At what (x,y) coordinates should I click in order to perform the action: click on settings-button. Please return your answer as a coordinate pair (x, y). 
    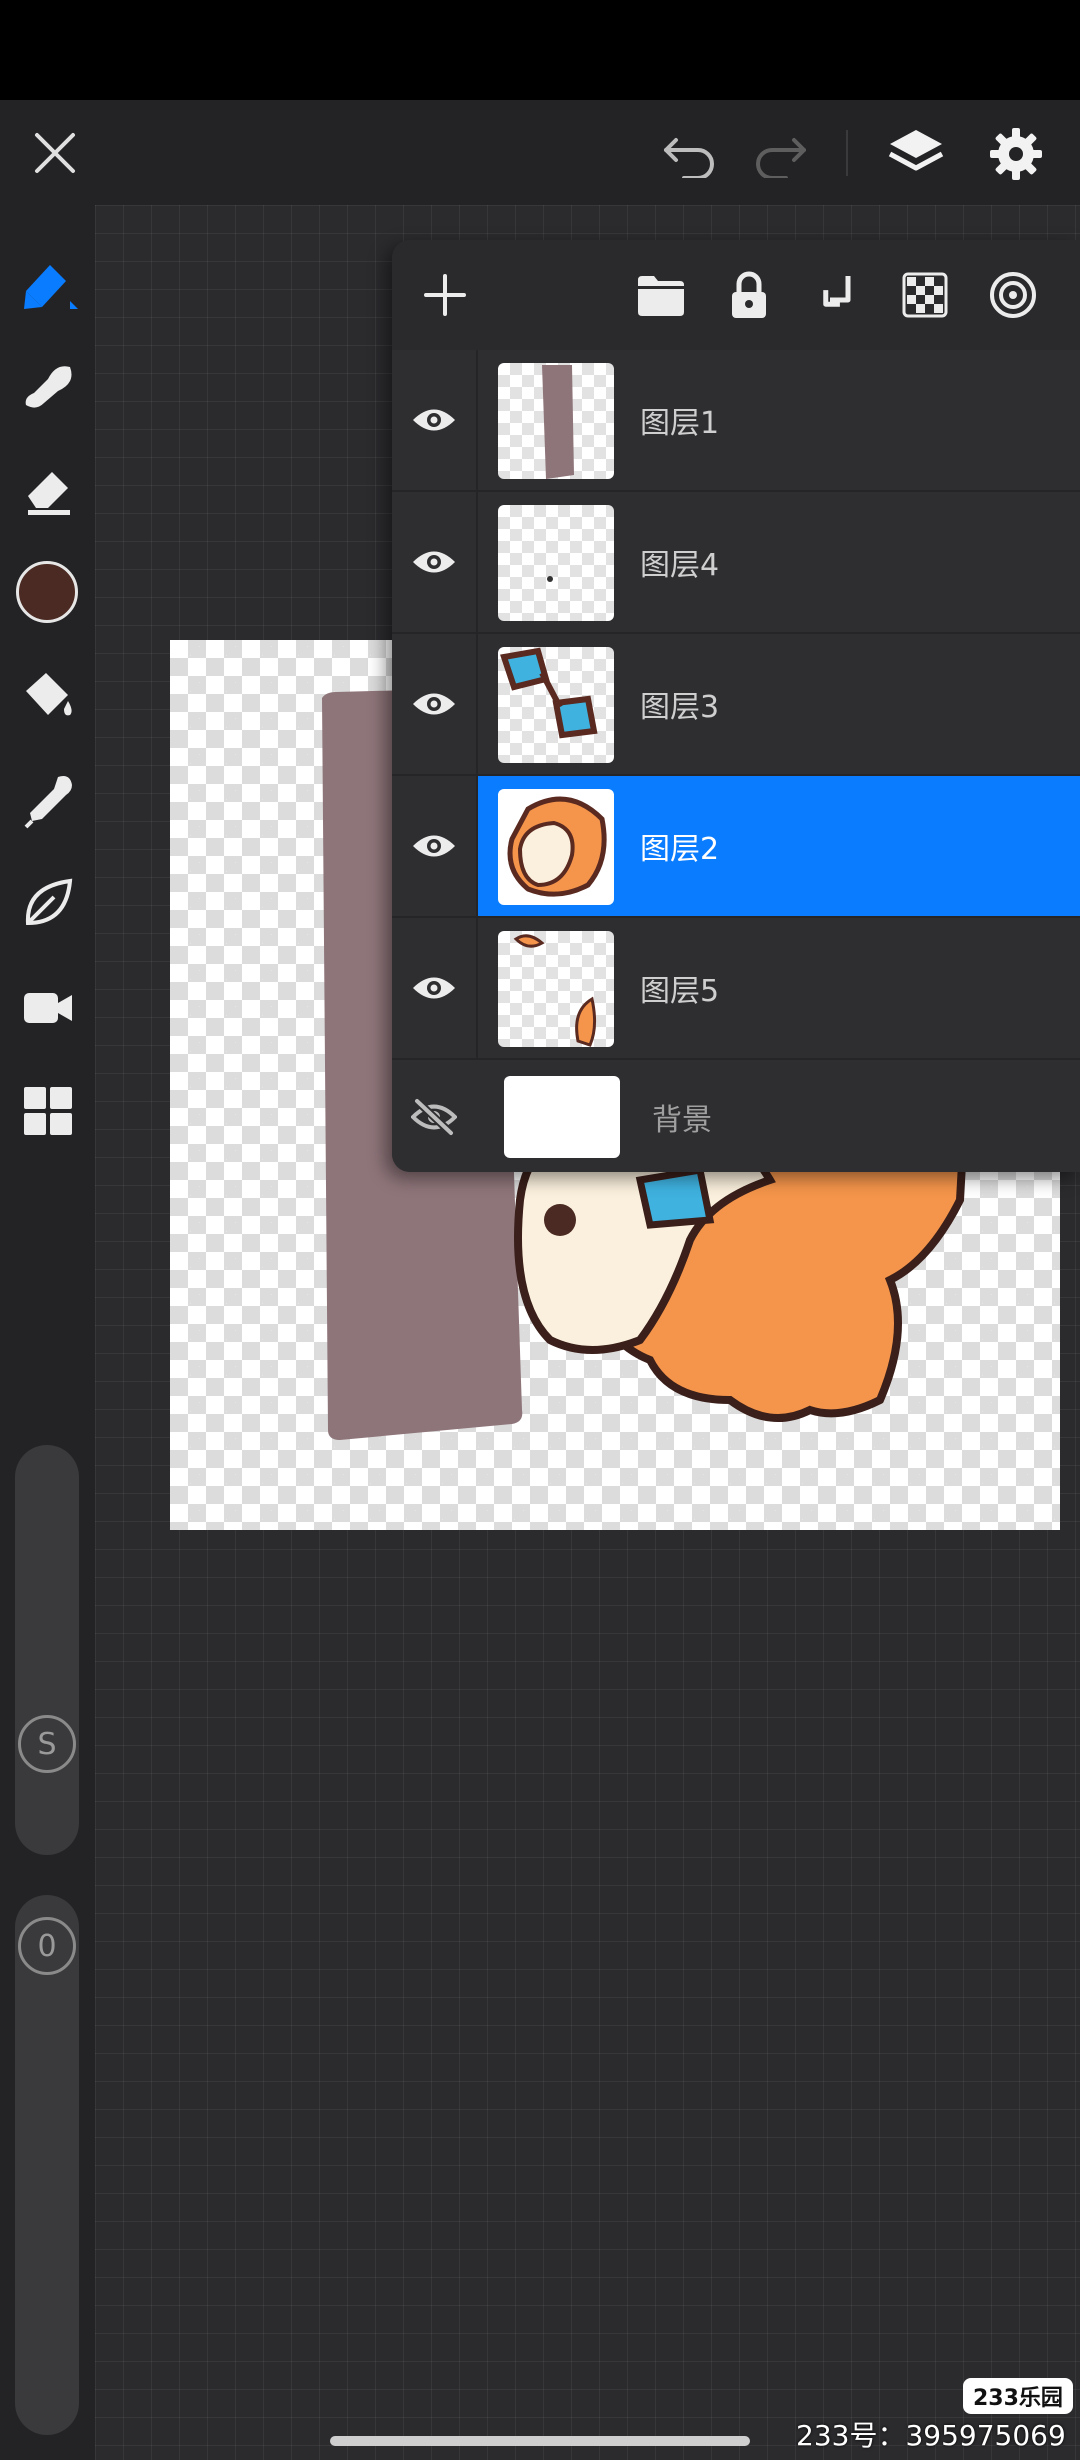
    Looking at the image, I should click on (1016, 154).